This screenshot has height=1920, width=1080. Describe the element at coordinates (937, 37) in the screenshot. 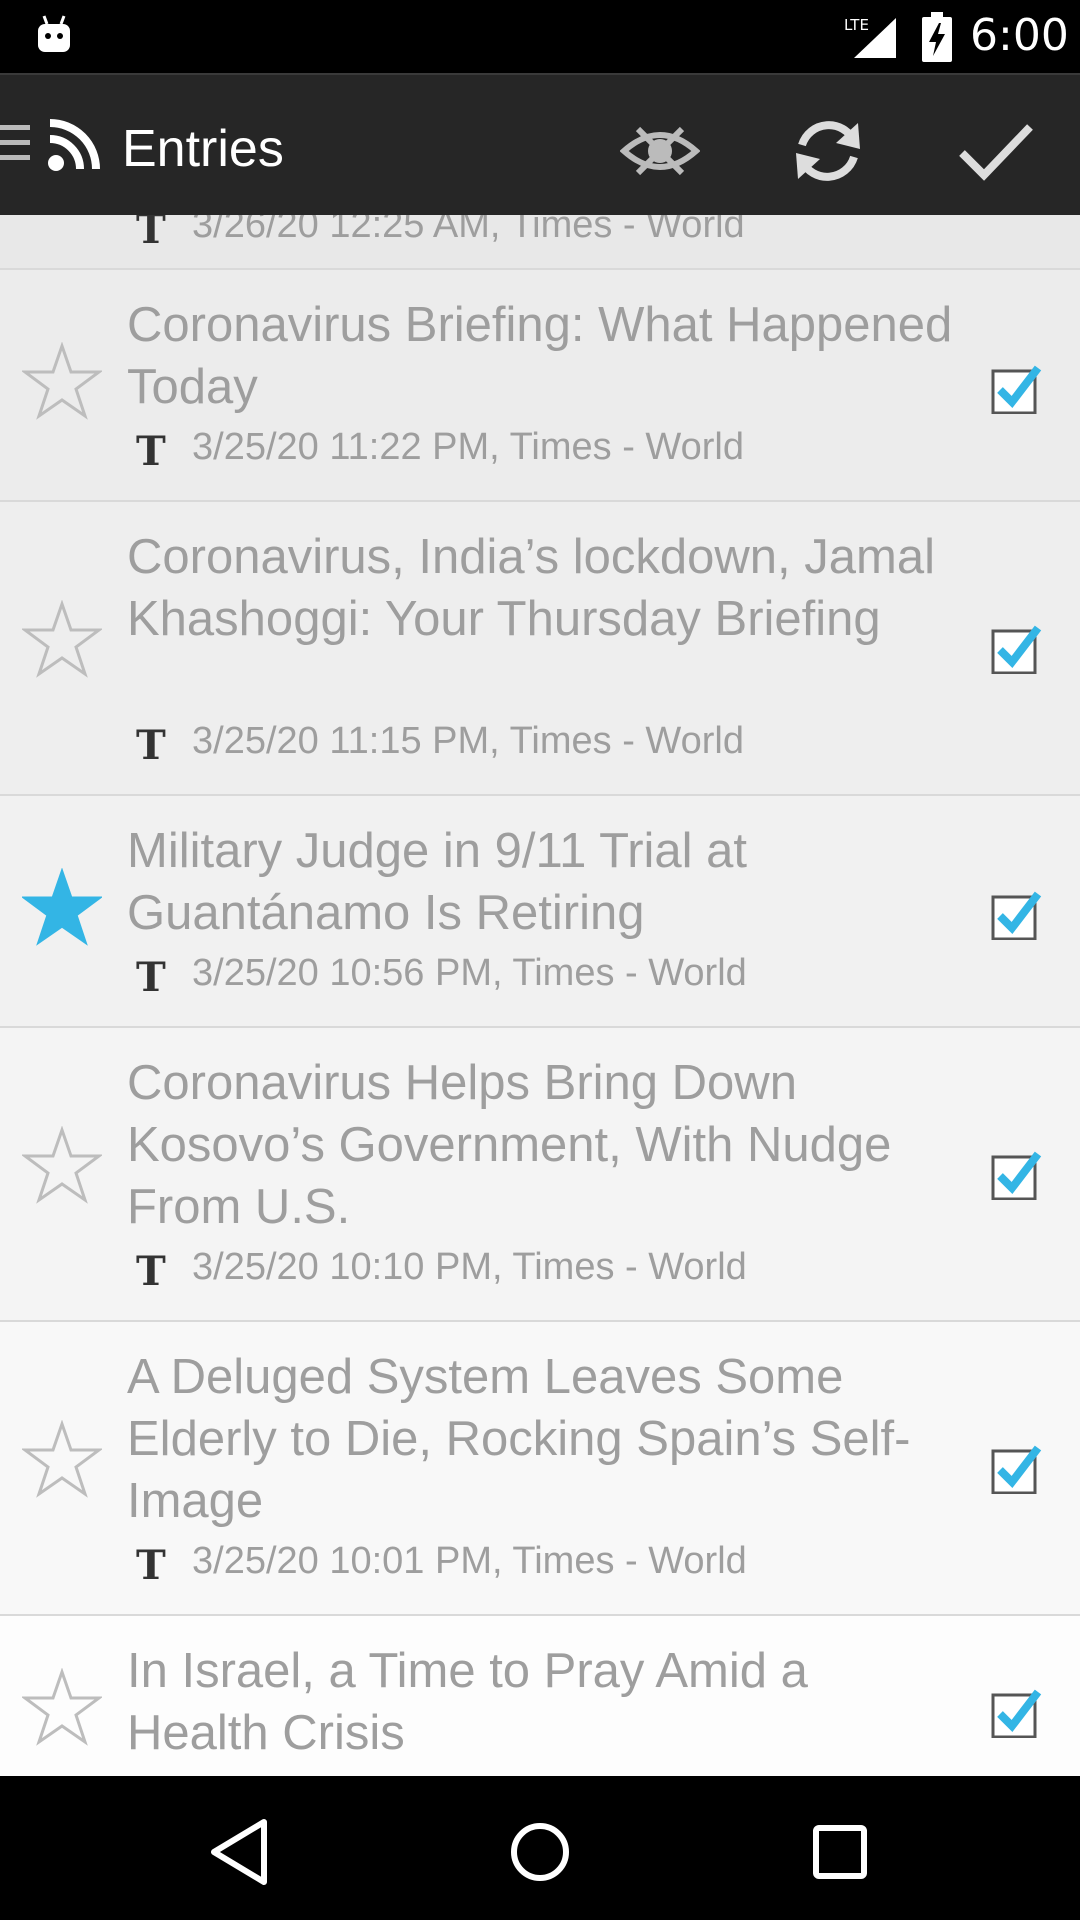

I see `battery-charging-icon` at that location.